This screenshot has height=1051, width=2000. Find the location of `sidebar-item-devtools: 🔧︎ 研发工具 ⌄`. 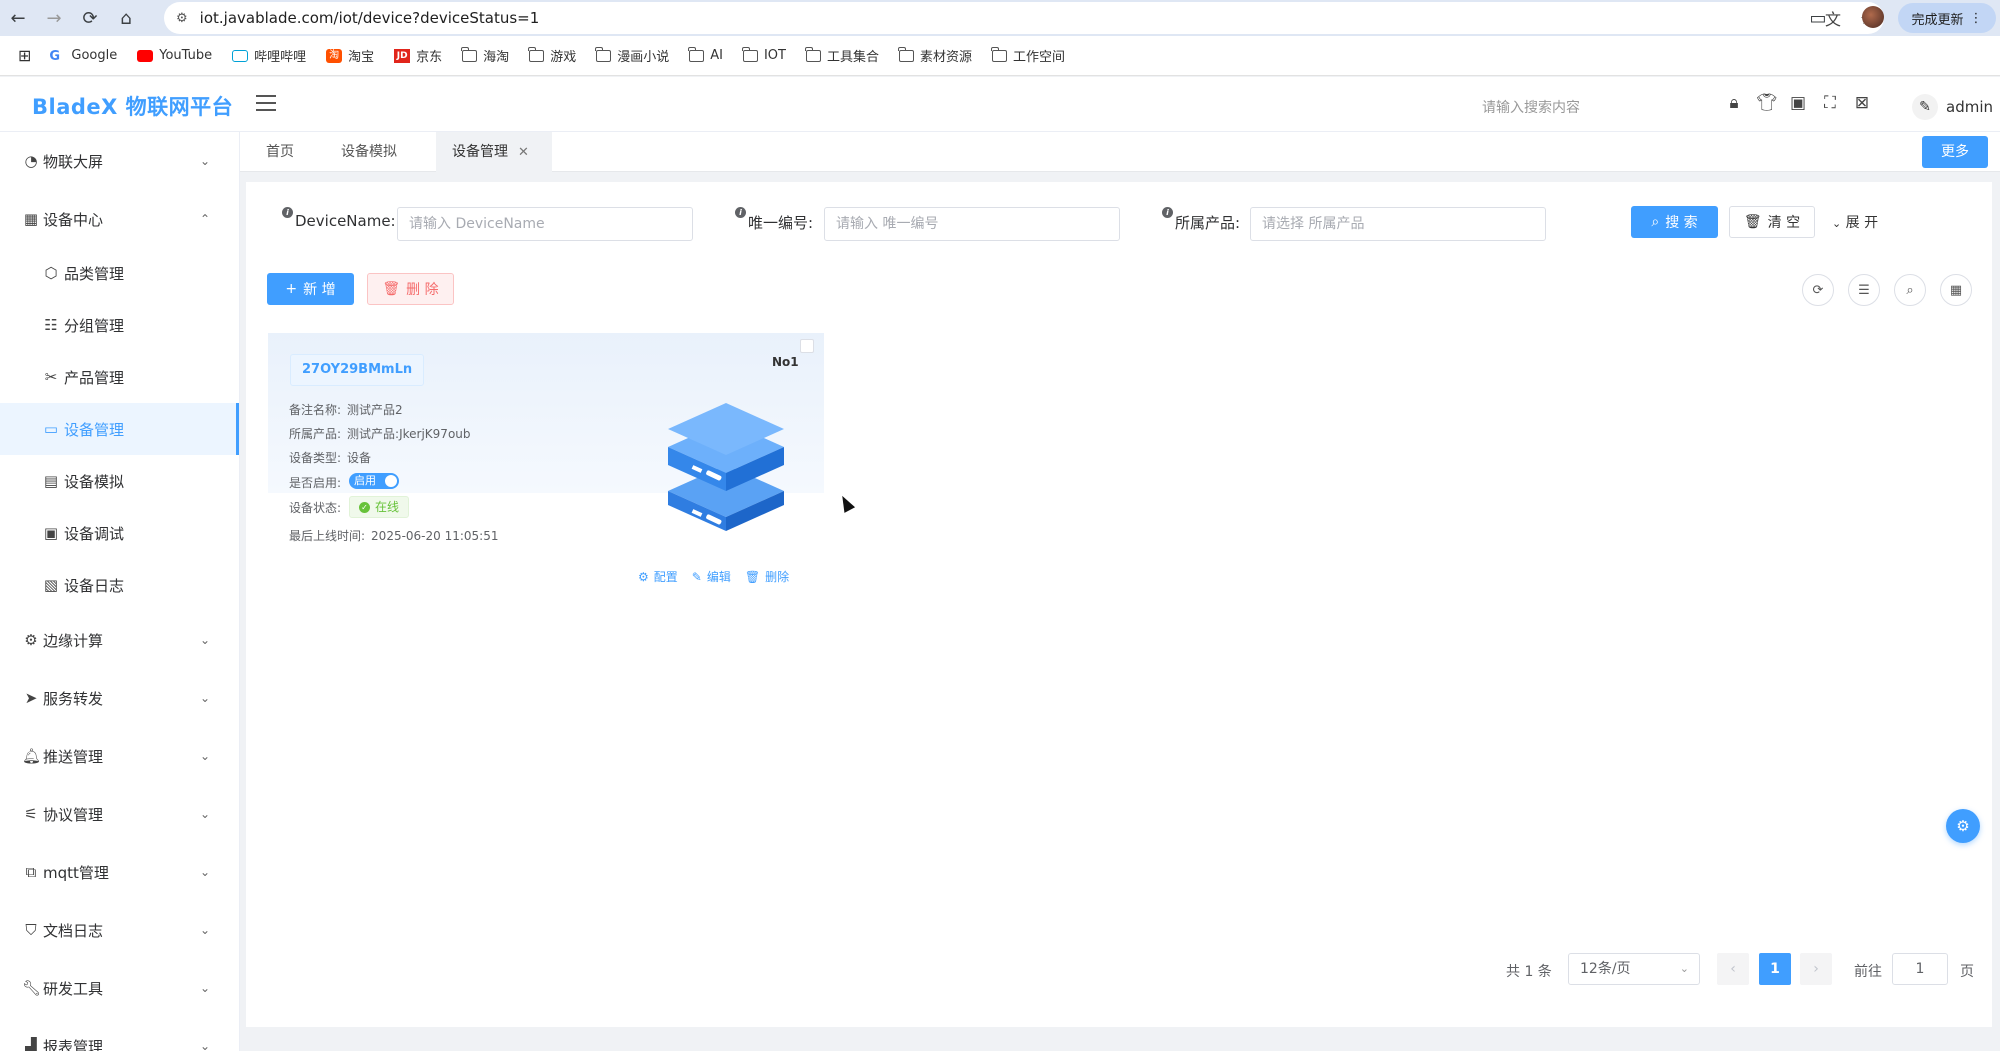

sidebar-item-devtools: 🔧︎ 研发工具 ⌄ is located at coordinates (119, 988).